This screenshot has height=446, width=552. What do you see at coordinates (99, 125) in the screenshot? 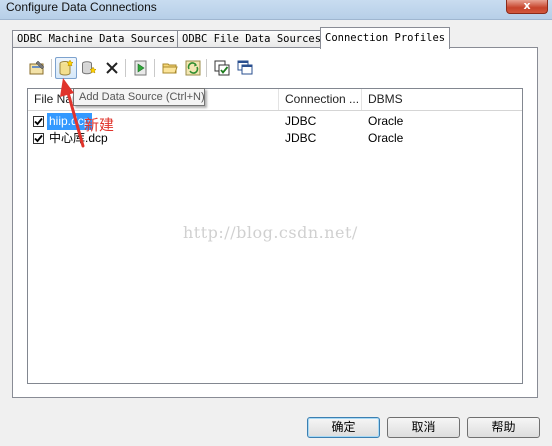
I see `annotation-label: 新建` at bounding box center [99, 125].